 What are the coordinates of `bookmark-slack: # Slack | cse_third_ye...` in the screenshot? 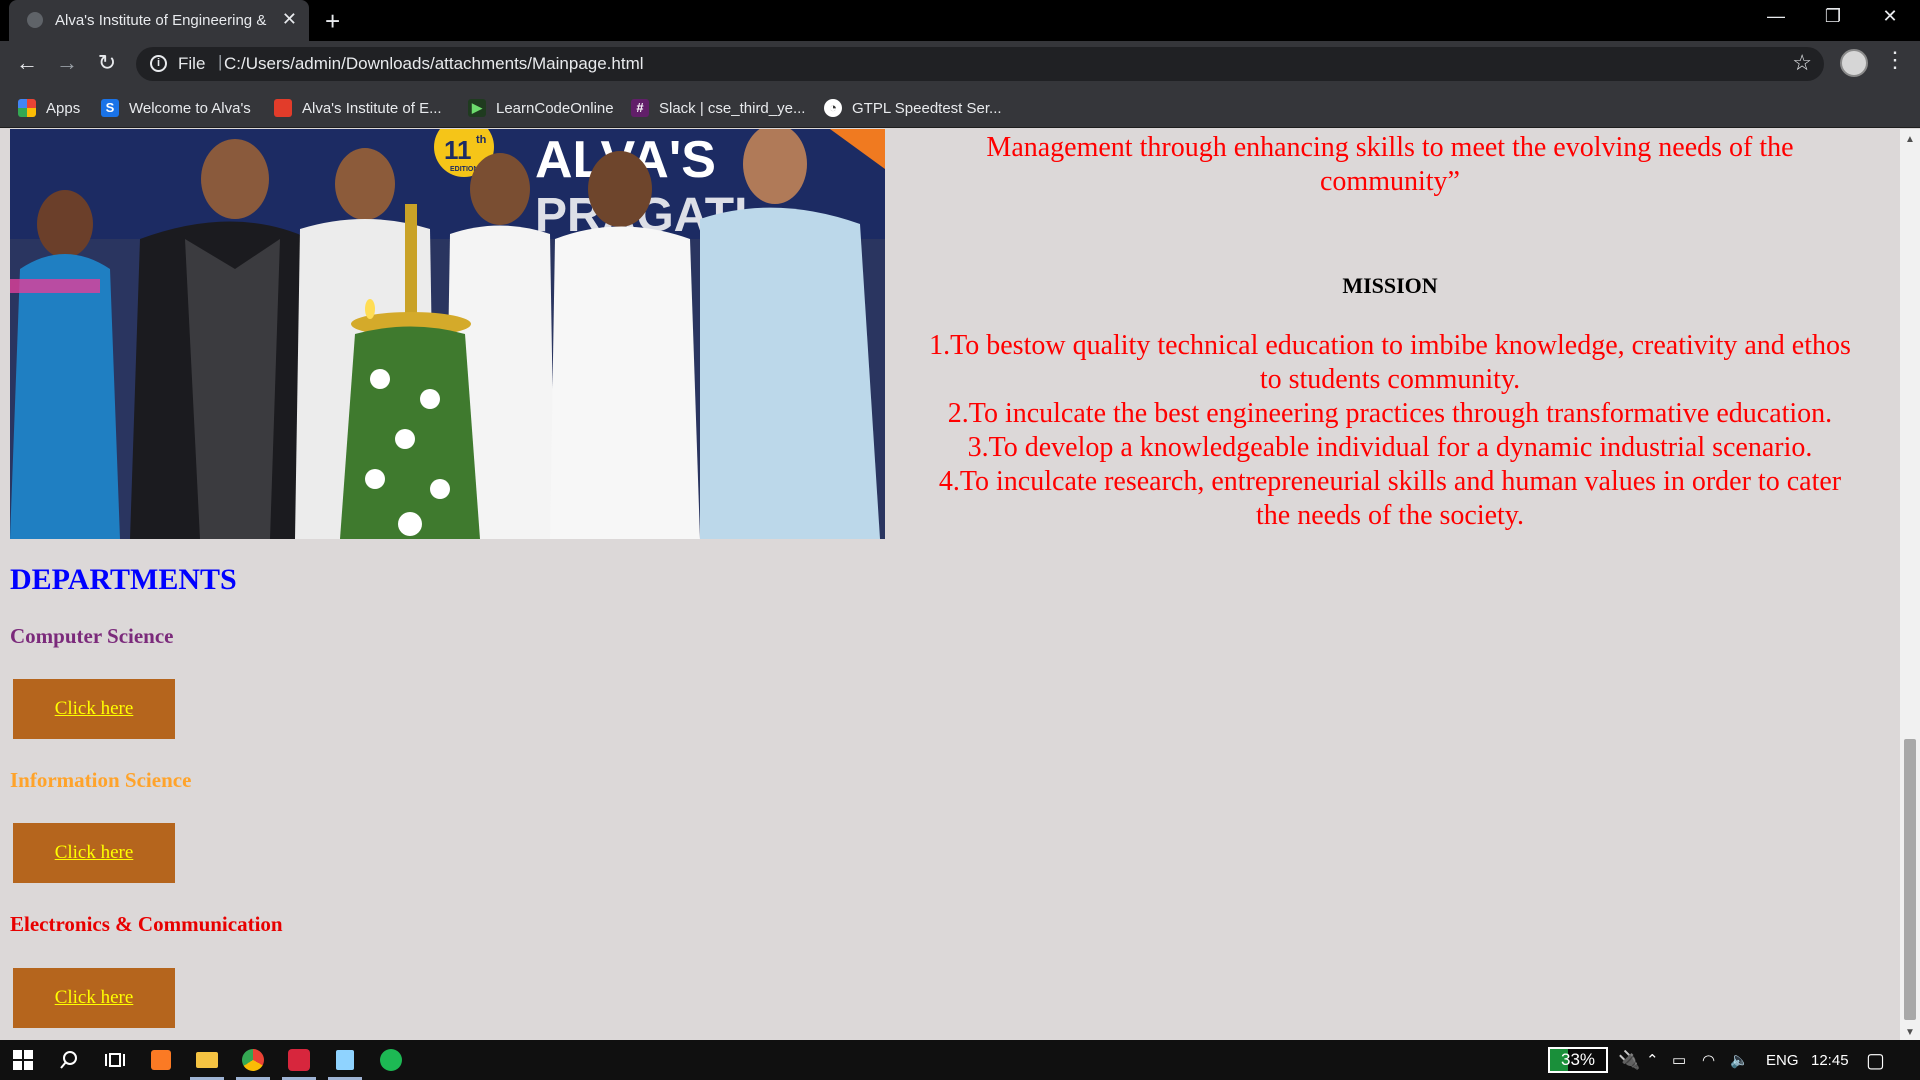 It's located at (718, 108).